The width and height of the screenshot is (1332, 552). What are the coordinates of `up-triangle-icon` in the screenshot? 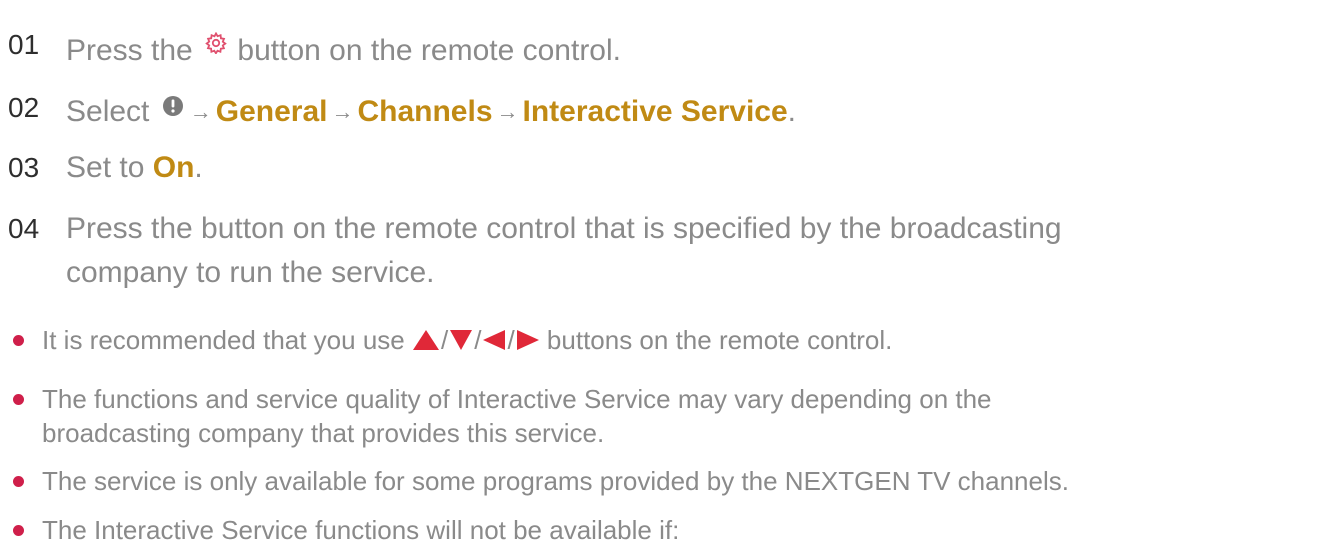 It's located at (426, 342).